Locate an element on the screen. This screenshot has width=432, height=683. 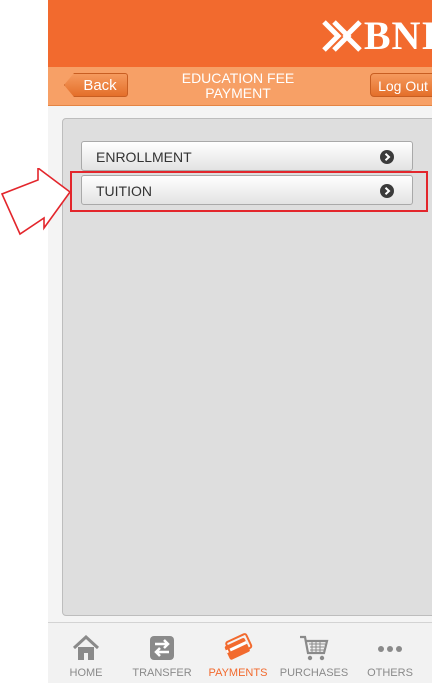
more-icon is located at coordinates (390, 649).